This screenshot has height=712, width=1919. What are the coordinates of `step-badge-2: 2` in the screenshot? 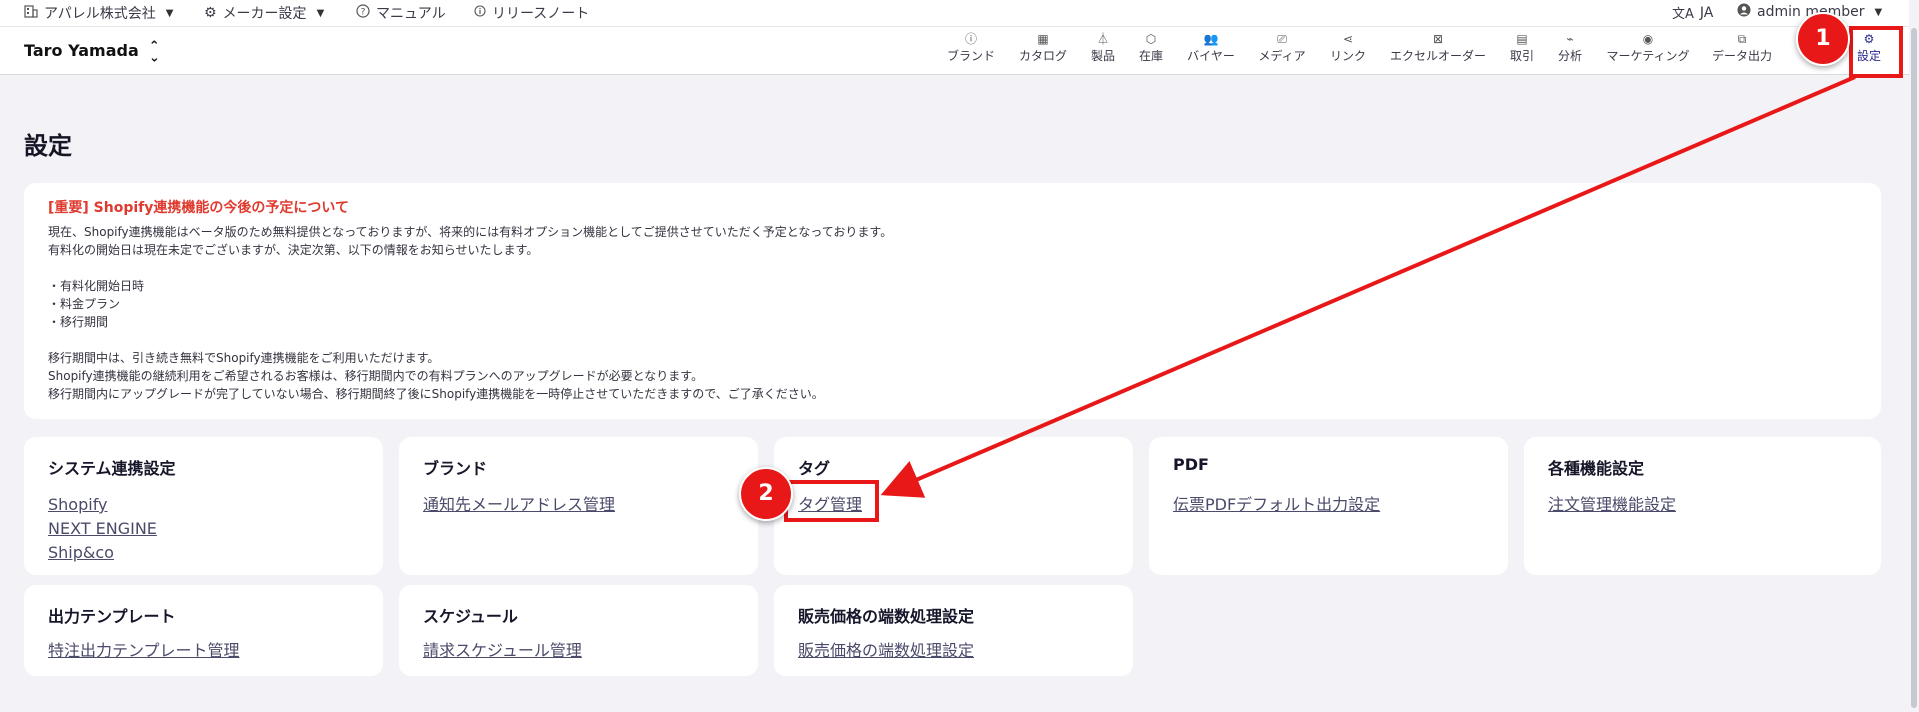 It's located at (766, 494).